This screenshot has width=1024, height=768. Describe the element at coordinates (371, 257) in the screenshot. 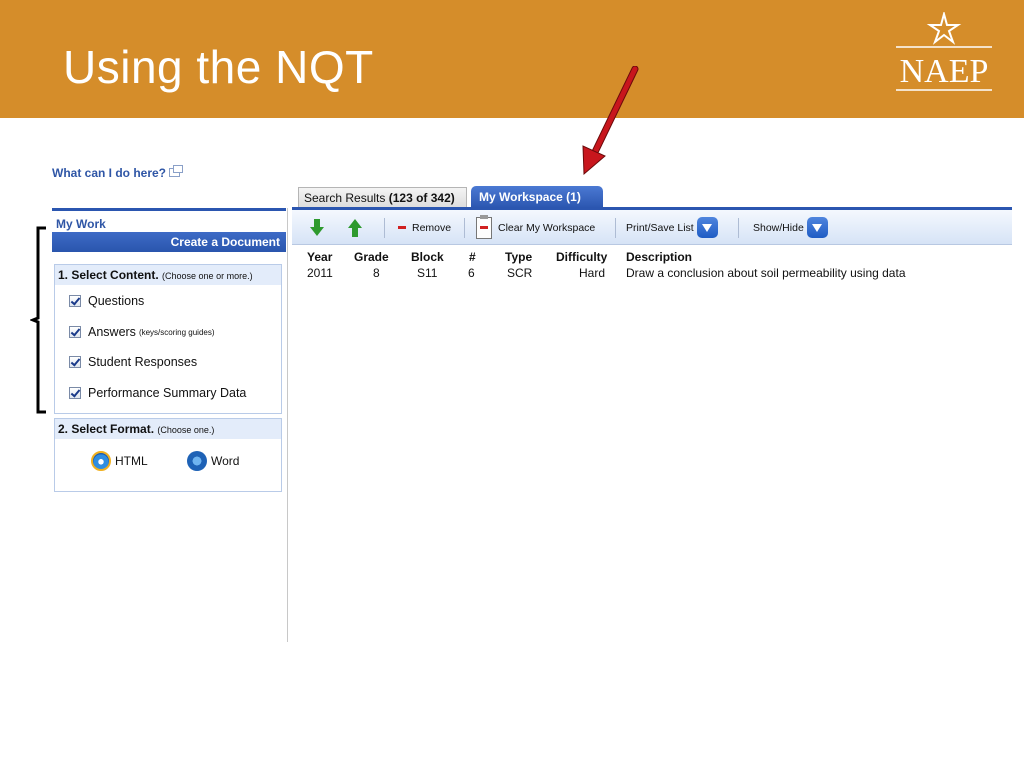

I see `column-header-grade: Grade` at that location.